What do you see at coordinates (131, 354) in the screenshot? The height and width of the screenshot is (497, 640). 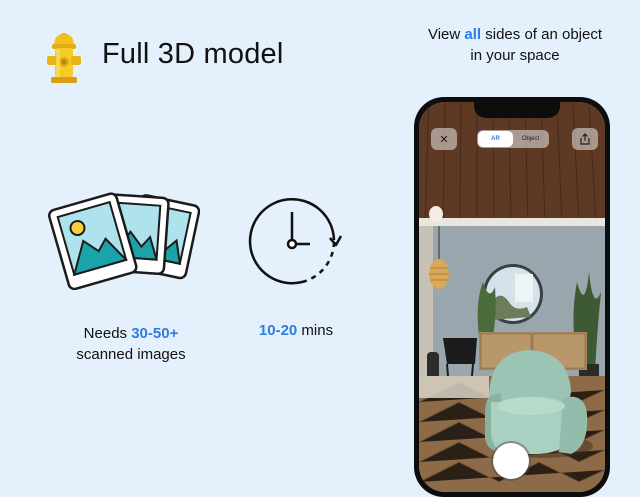 I see `images-suffix: scanned images` at bounding box center [131, 354].